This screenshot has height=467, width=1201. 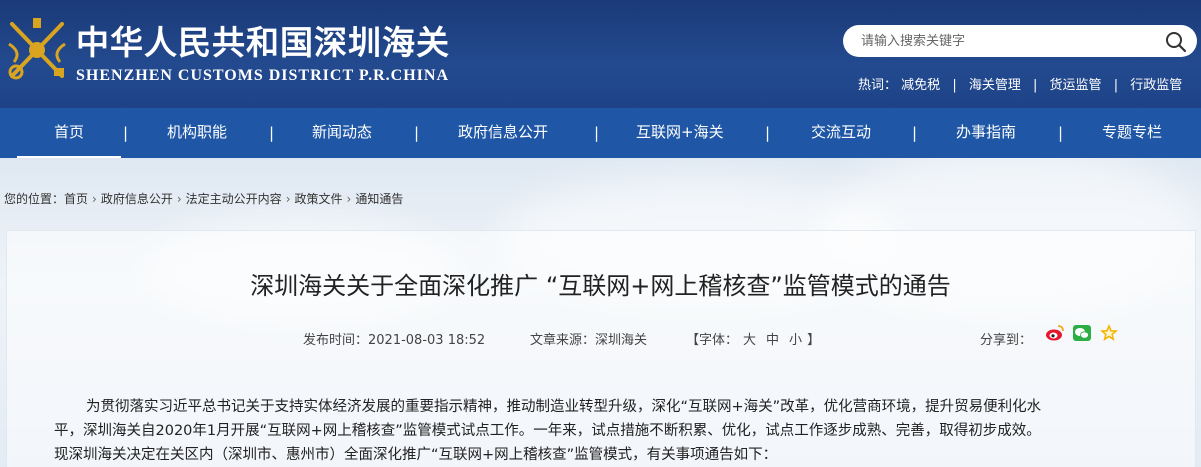 What do you see at coordinates (137, 199) in the screenshot?
I see `breadcrumb-link-gov-info: 政府信息公开` at bounding box center [137, 199].